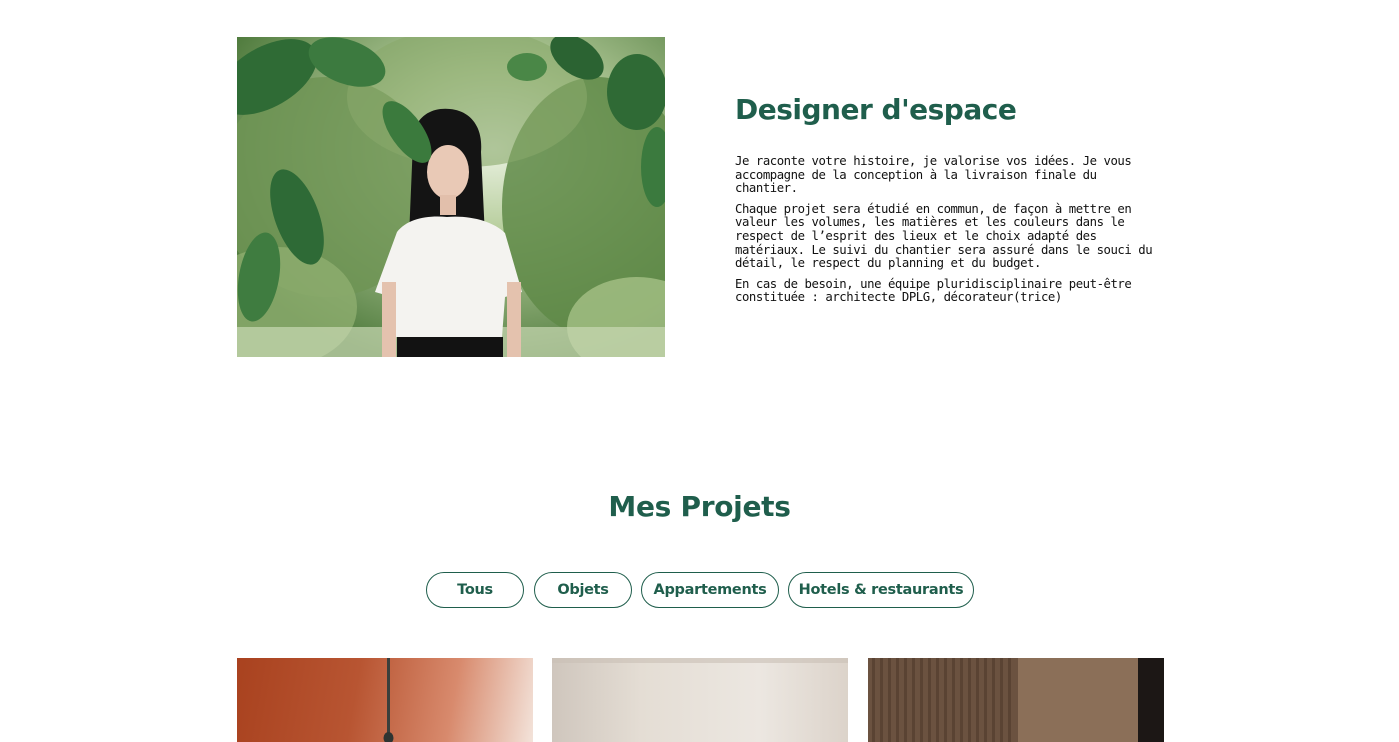 This screenshot has height=742, width=1399. Describe the element at coordinates (699, 506) in the screenshot. I see `projects-title: Mes Projets` at that location.